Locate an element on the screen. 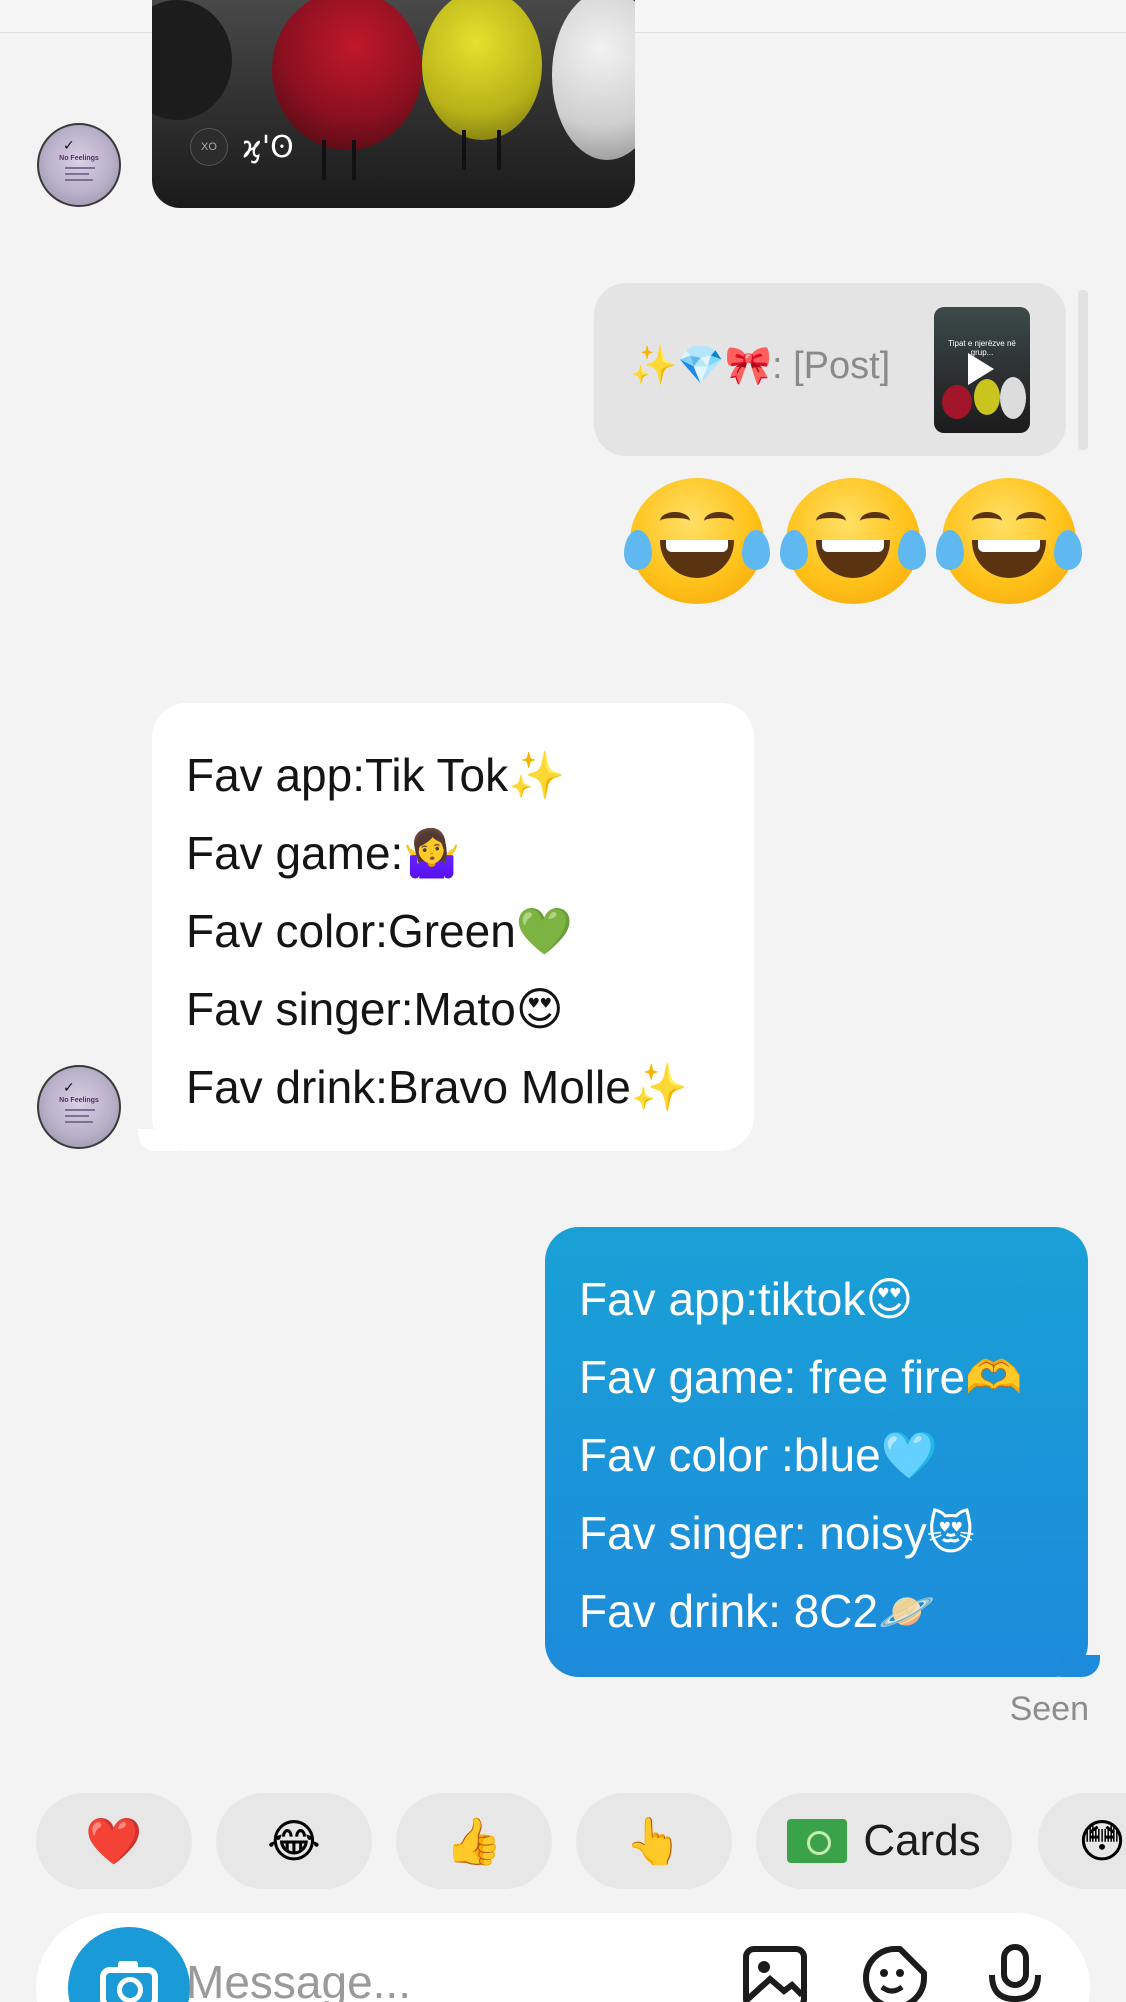  message-line: Fav singer:Mato😍 is located at coordinates (375, 1009).